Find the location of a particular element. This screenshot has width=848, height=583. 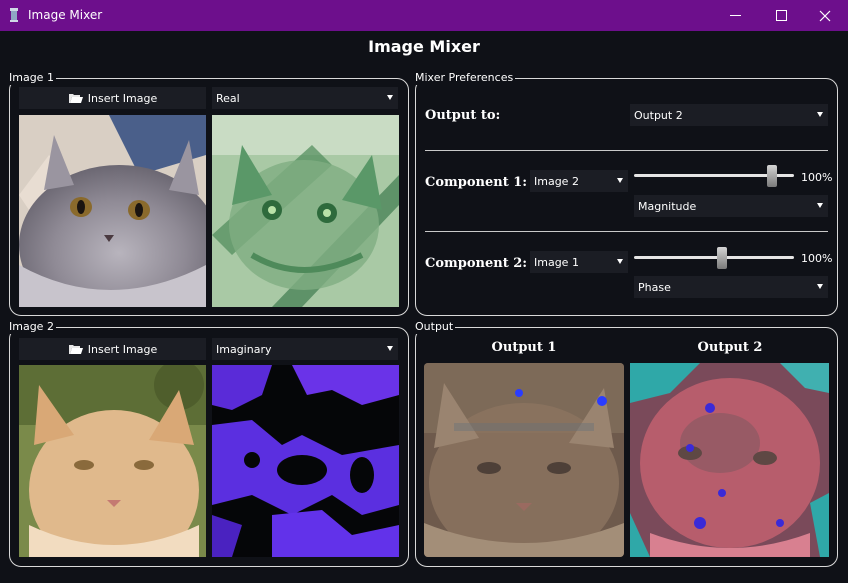

close-button is located at coordinates (825, 15).